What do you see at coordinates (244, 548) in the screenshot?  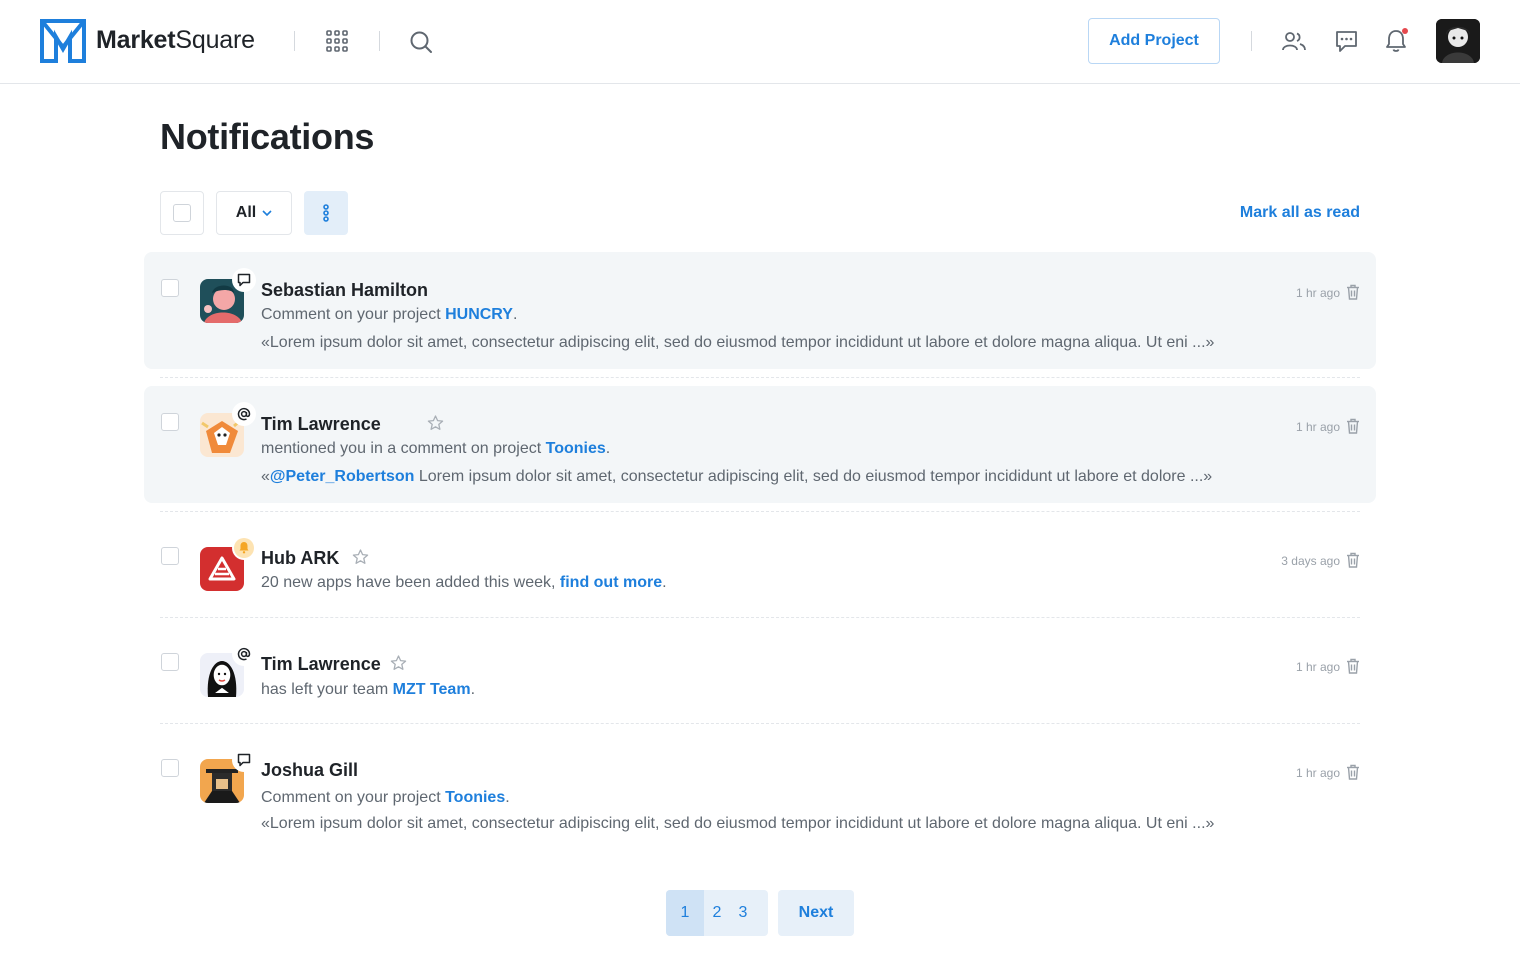 I see `bell-icon` at bounding box center [244, 548].